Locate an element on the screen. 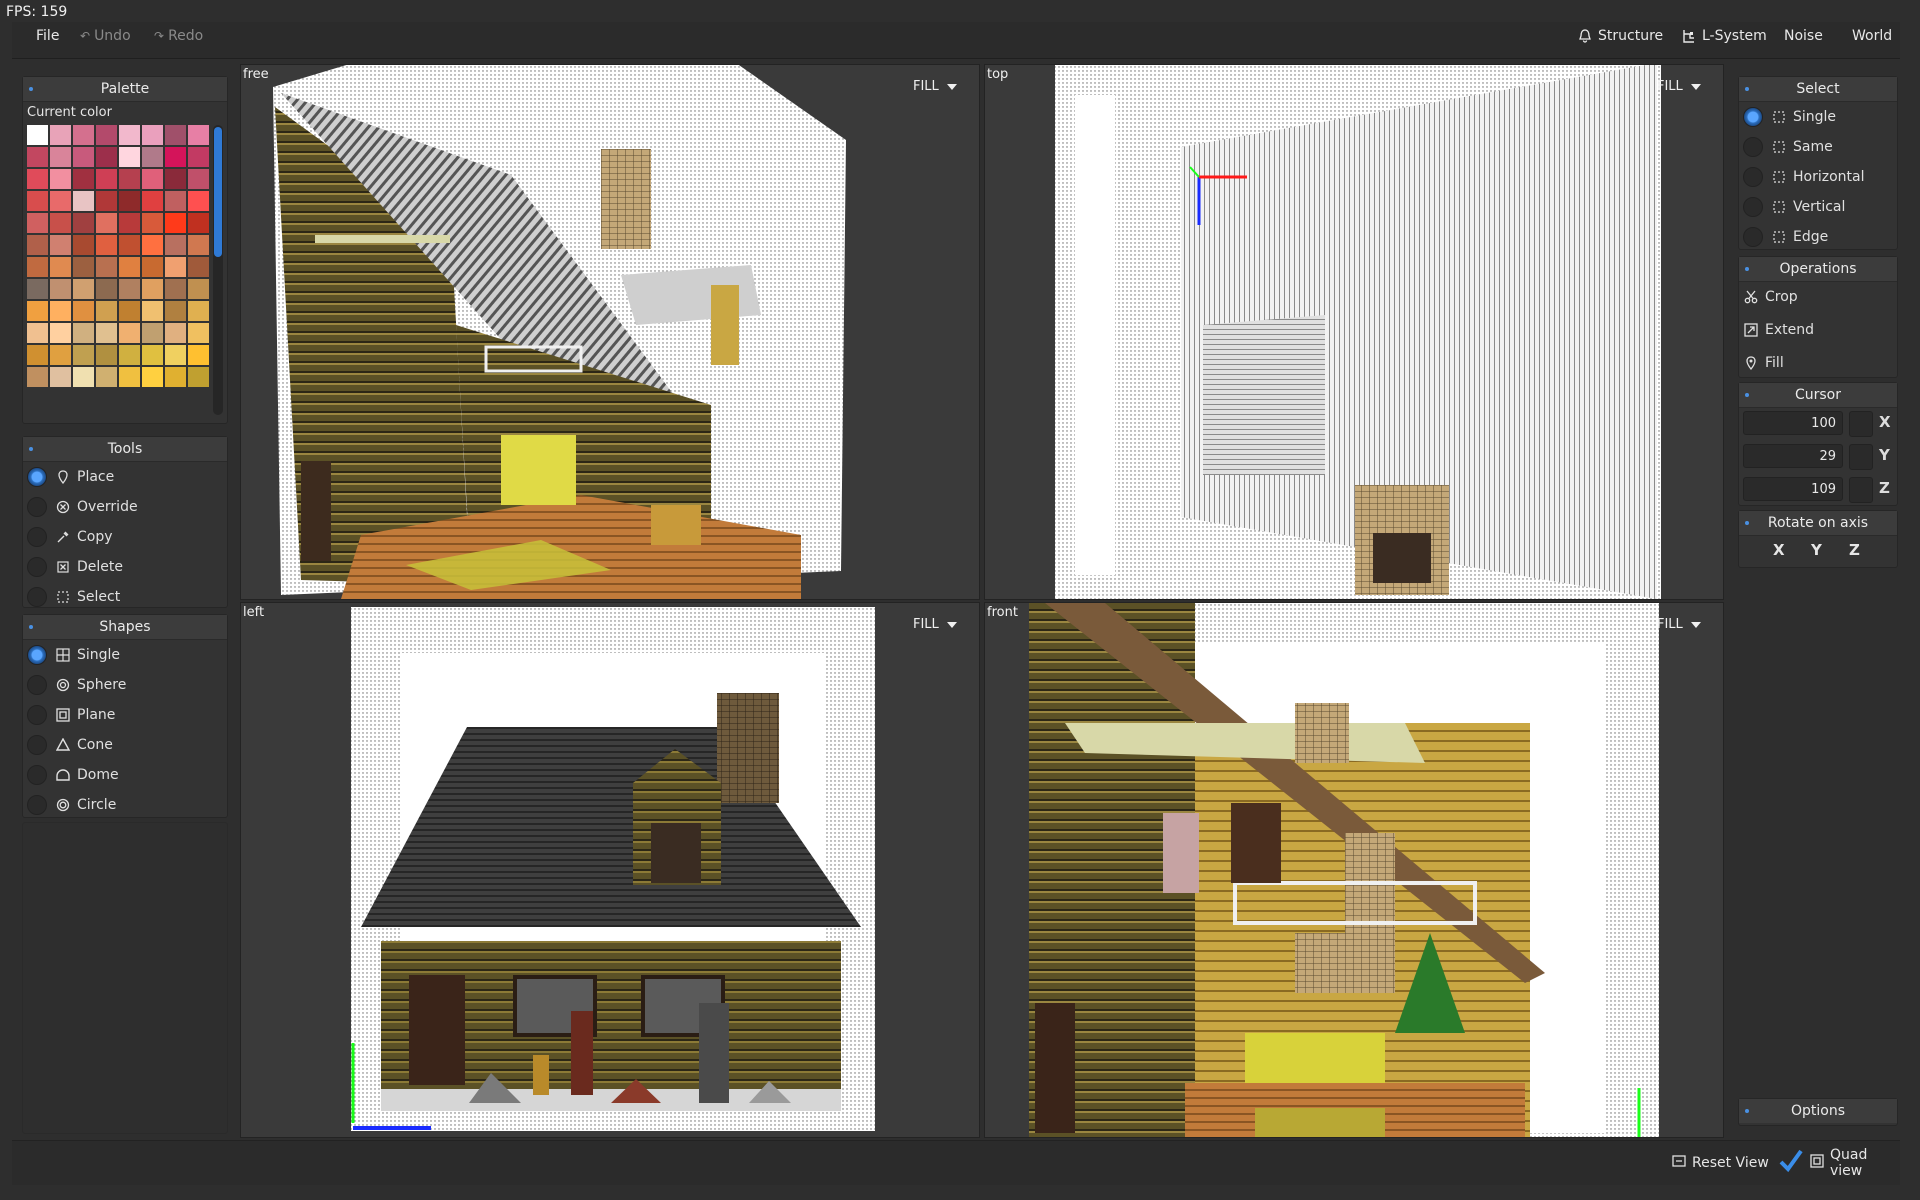 The image size is (1920, 1200). tool-item-copy: Copy is located at coordinates (125, 537).